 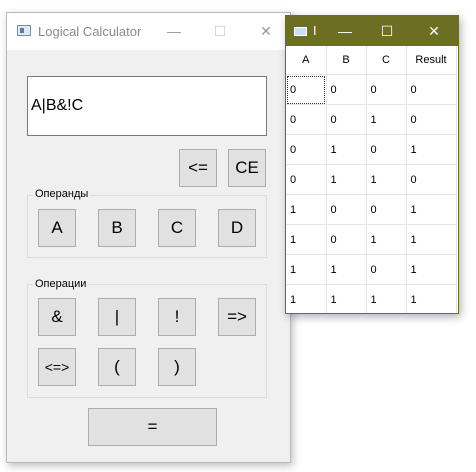 What do you see at coordinates (346, 60) in the screenshot?
I see `column-header-b: B` at bounding box center [346, 60].